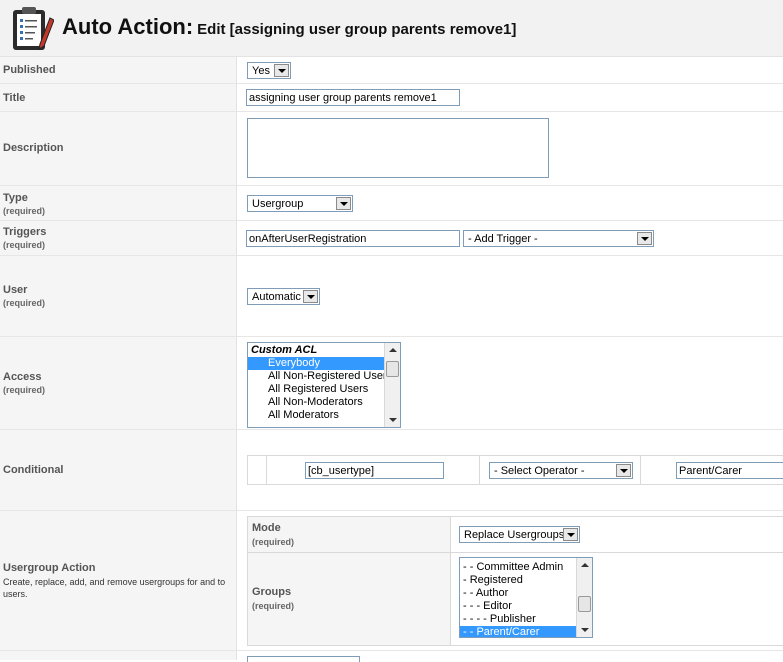 Image resolution: width=783 pixels, height=662 pixels. What do you see at coordinates (353, 238) in the screenshot?
I see `triggers-input` at bounding box center [353, 238].